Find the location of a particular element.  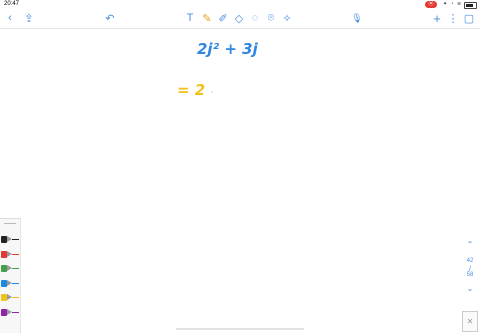

pages-icon: ▢ is located at coordinates (469, 18).